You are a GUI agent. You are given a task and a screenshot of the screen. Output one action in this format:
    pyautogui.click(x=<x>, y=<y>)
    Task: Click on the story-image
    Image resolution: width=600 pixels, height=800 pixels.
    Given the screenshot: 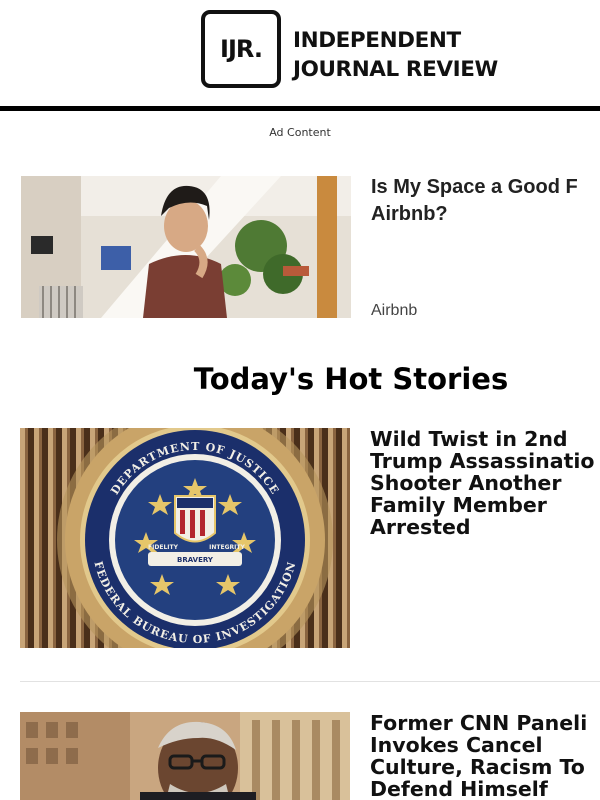 What is the action you would take?
    pyautogui.click(x=185, y=756)
    